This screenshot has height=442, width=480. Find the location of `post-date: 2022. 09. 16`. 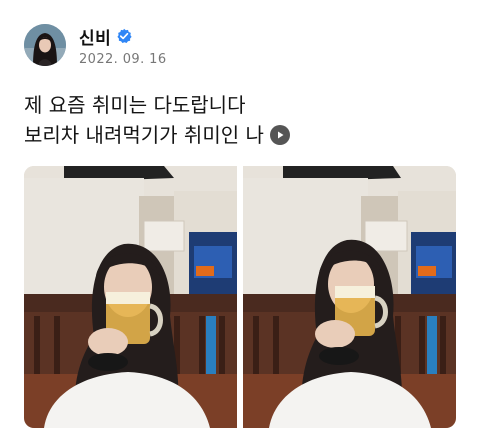

post-date: 2022. 09. 16 is located at coordinates (123, 59).